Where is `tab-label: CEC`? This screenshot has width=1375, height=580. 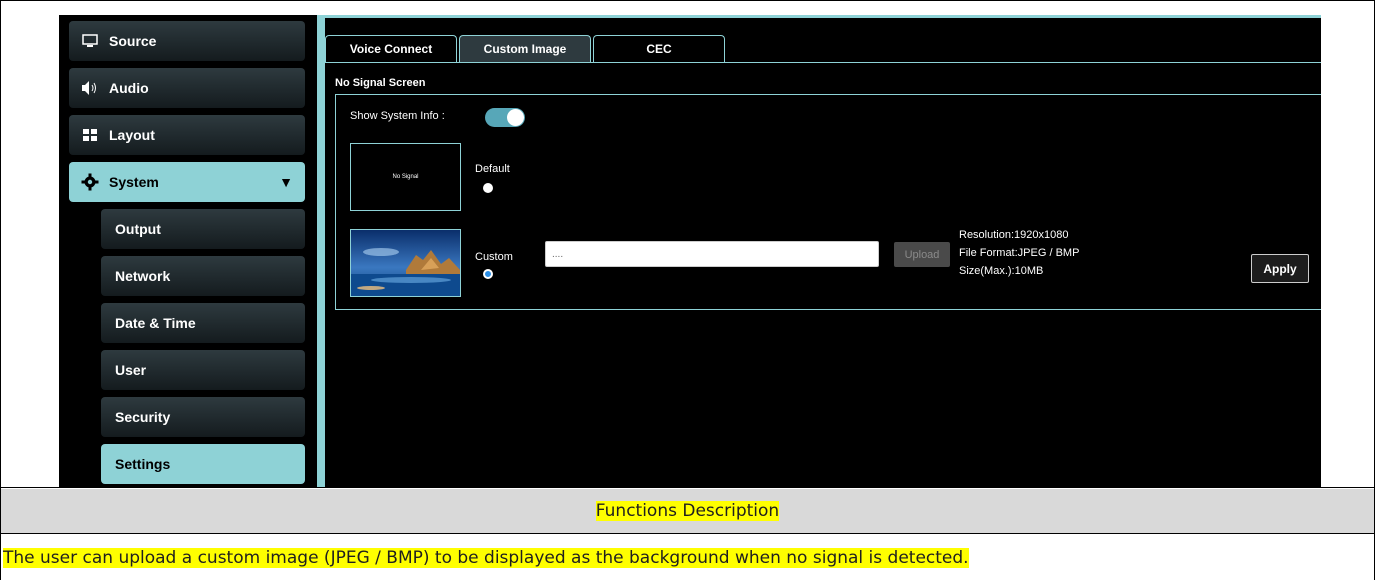
tab-label: CEC is located at coordinates (659, 49).